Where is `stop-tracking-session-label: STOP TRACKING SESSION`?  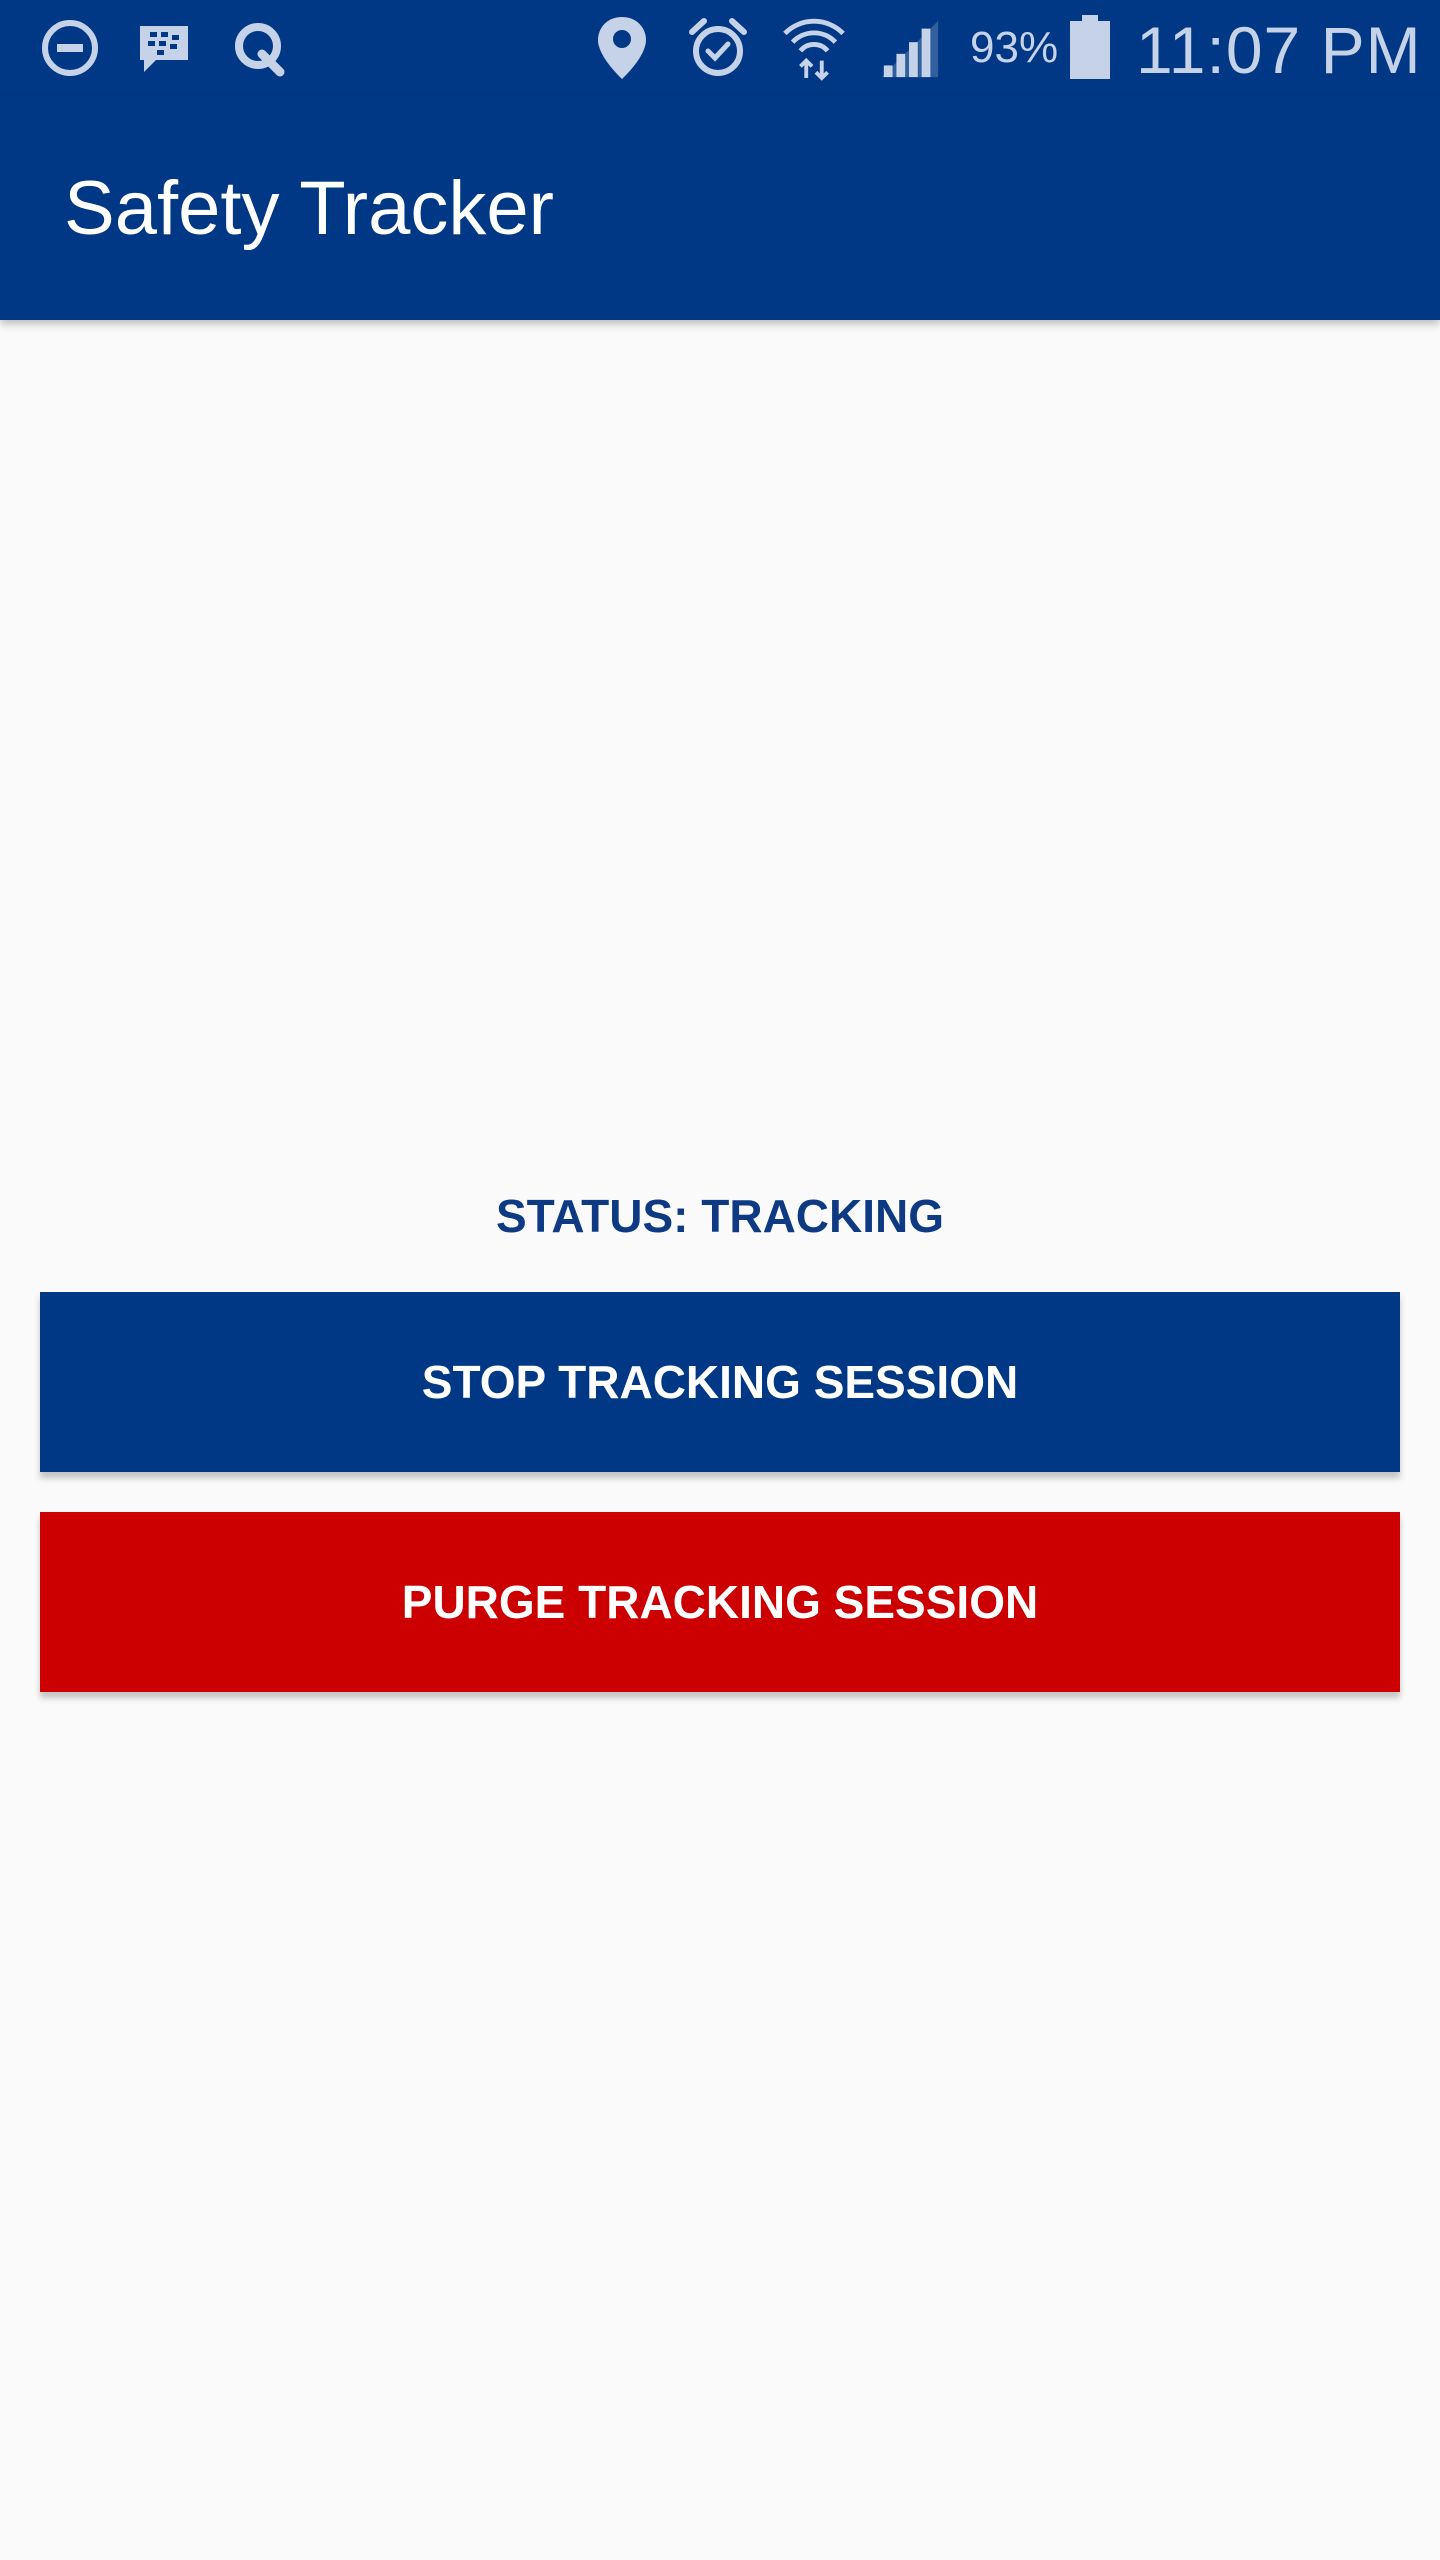 stop-tracking-session-label: STOP TRACKING SESSION is located at coordinates (720, 1382).